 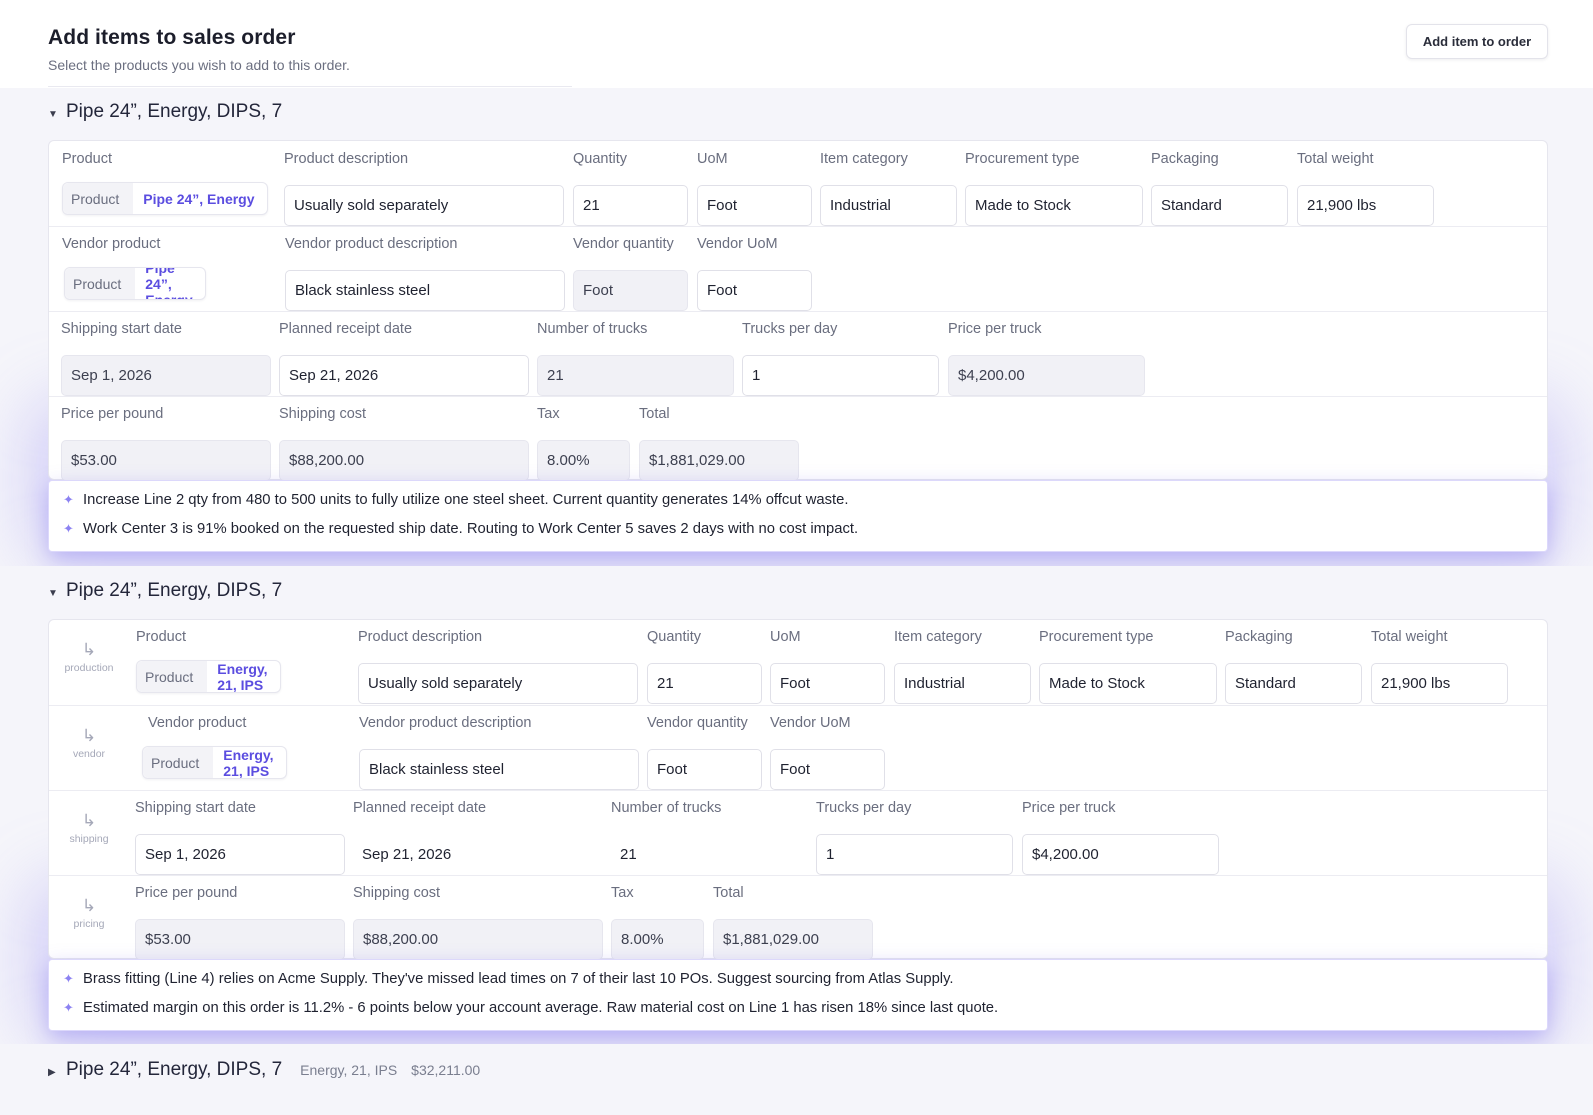 What do you see at coordinates (728, 893) in the screenshot?
I see `field-label: Total` at bounding box center [728, 893].